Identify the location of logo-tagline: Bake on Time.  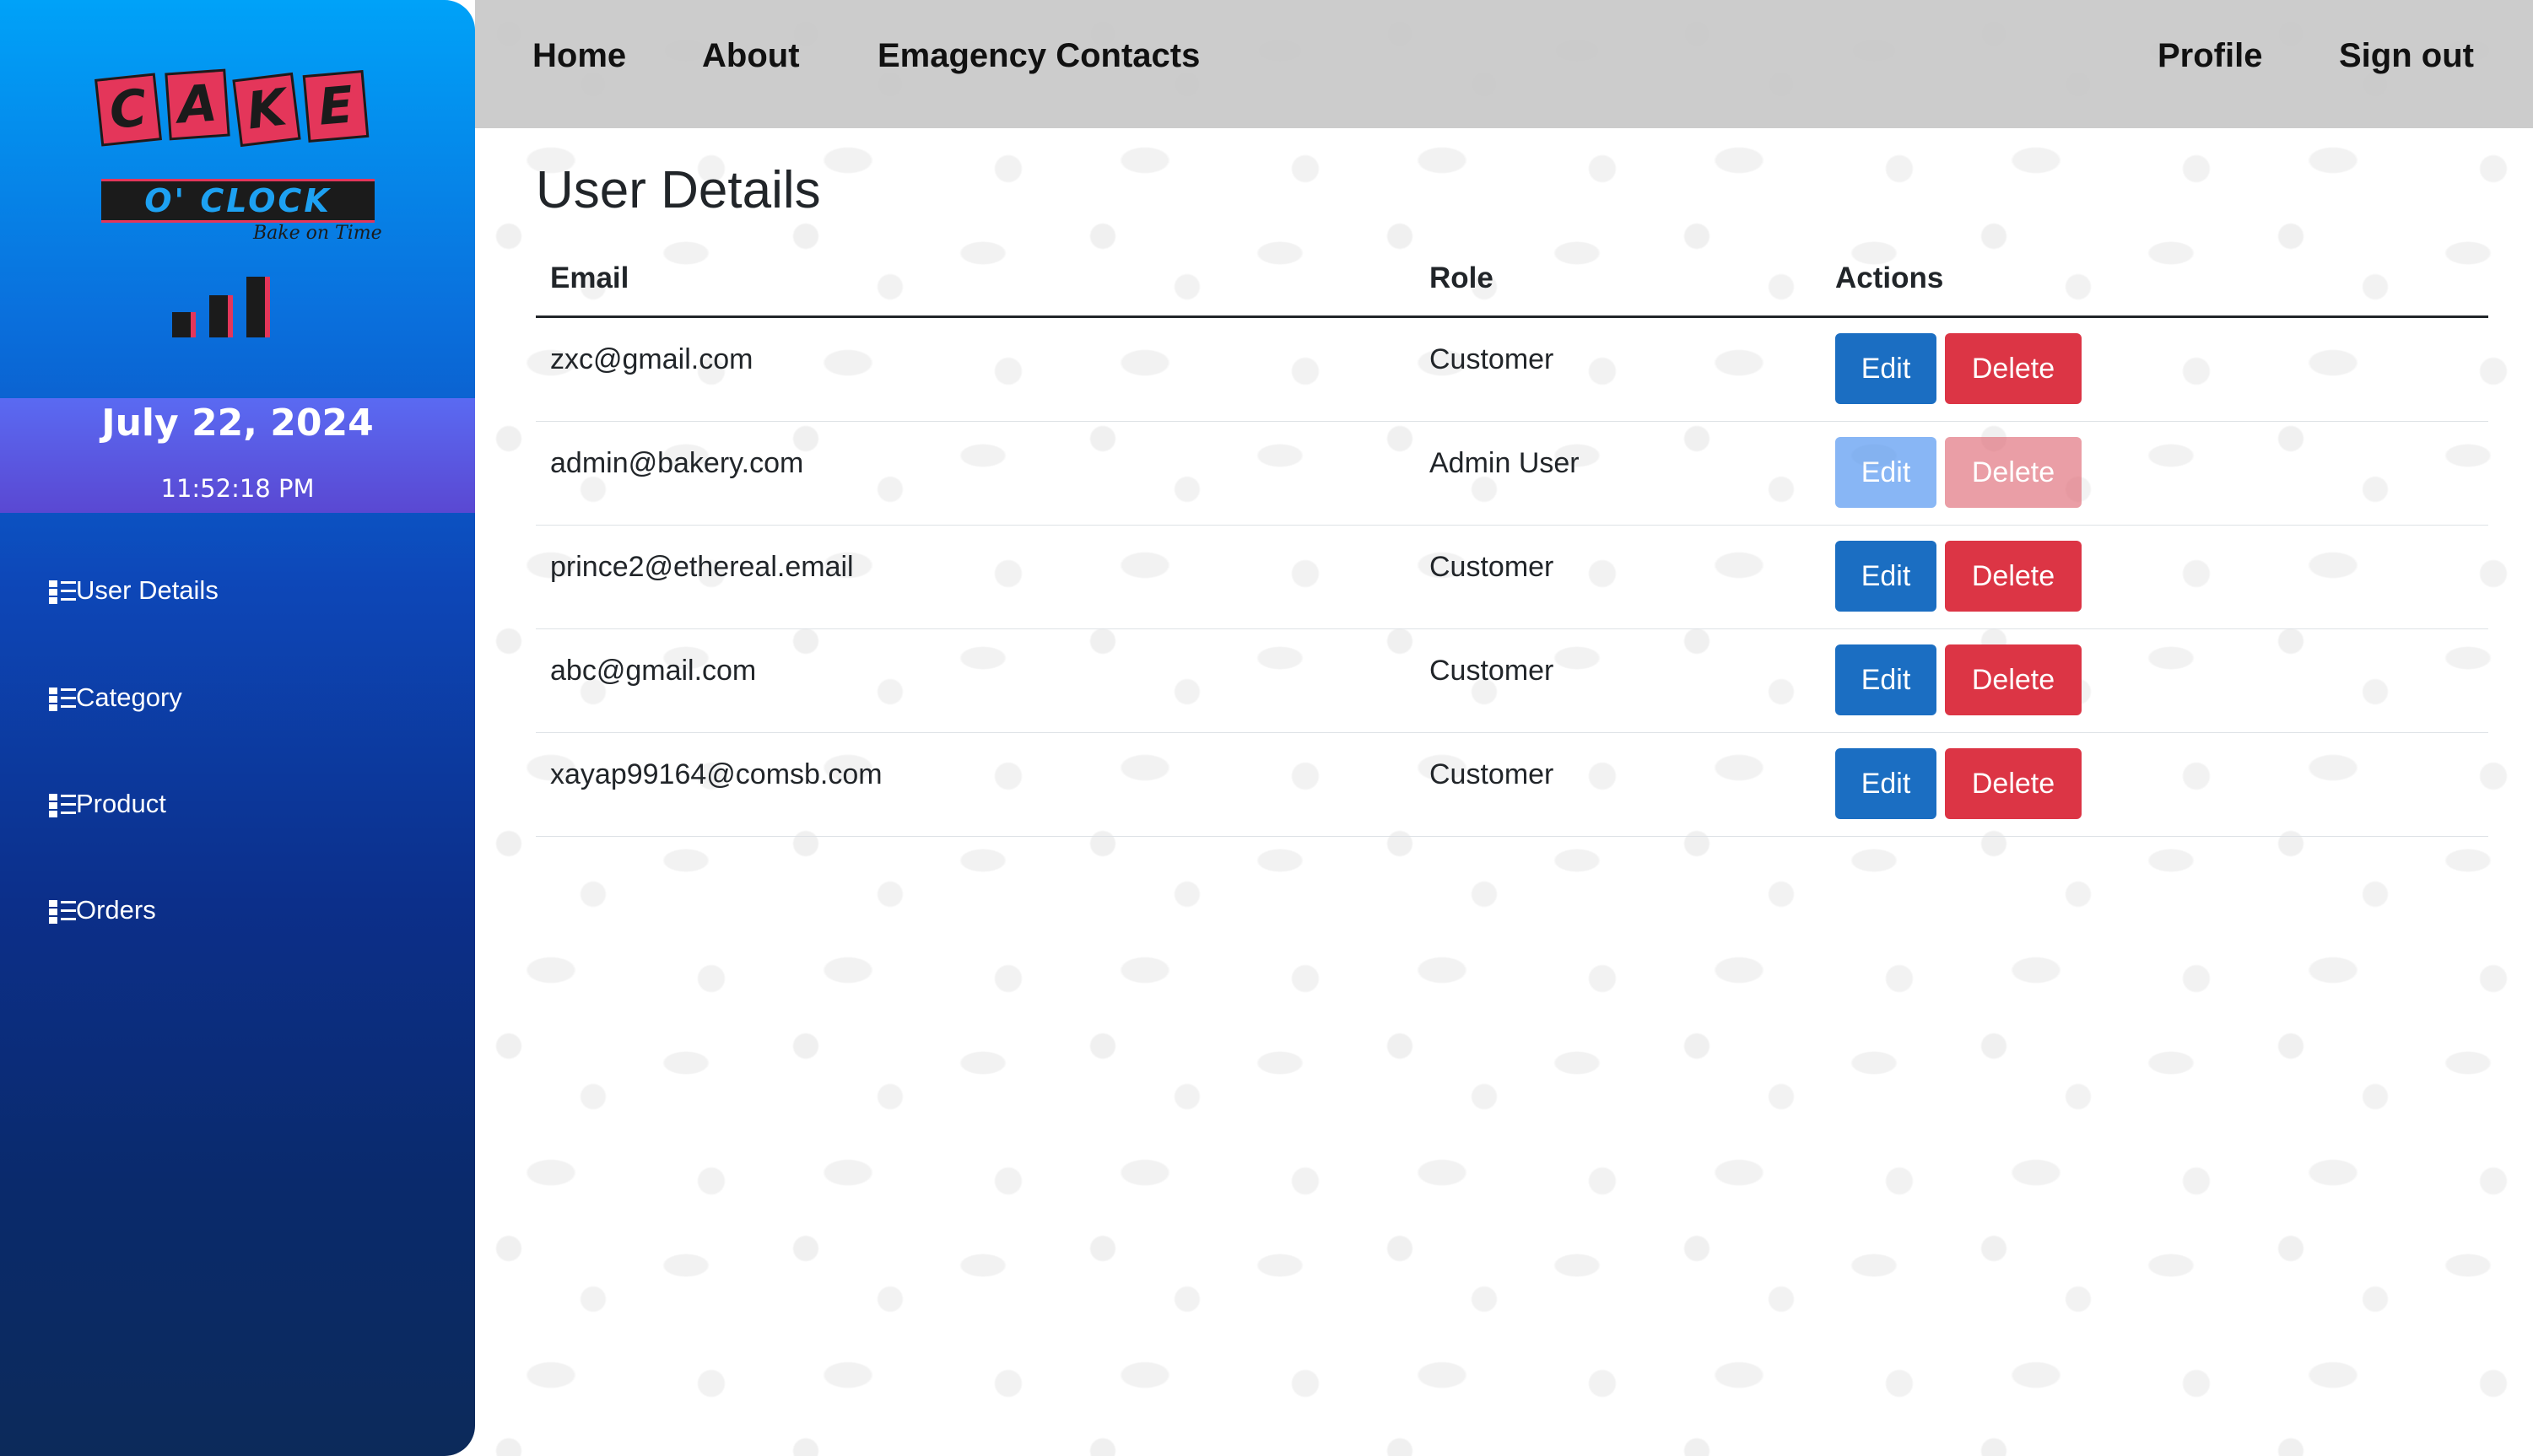
(318, 234).